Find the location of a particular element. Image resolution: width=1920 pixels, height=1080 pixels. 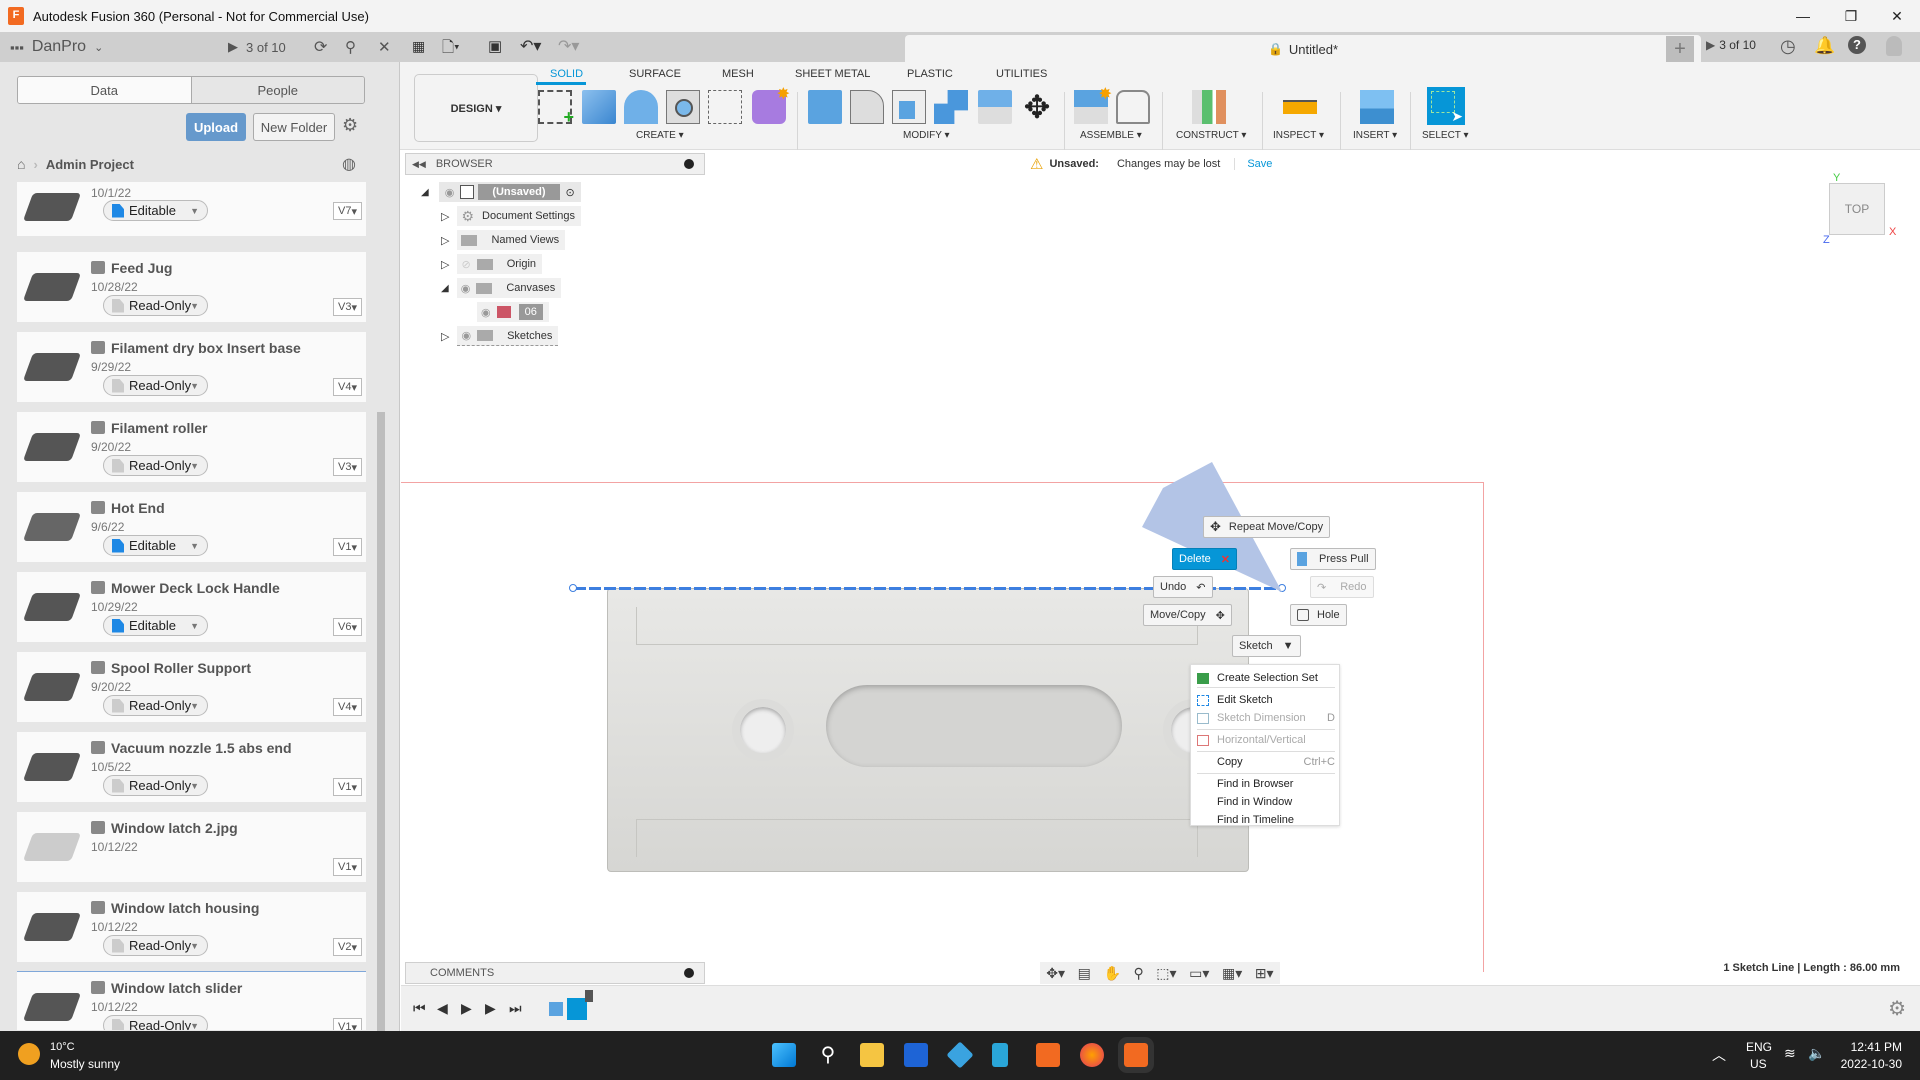

version-dropdown: V3 ▾ is located at coordinates (347, 307).